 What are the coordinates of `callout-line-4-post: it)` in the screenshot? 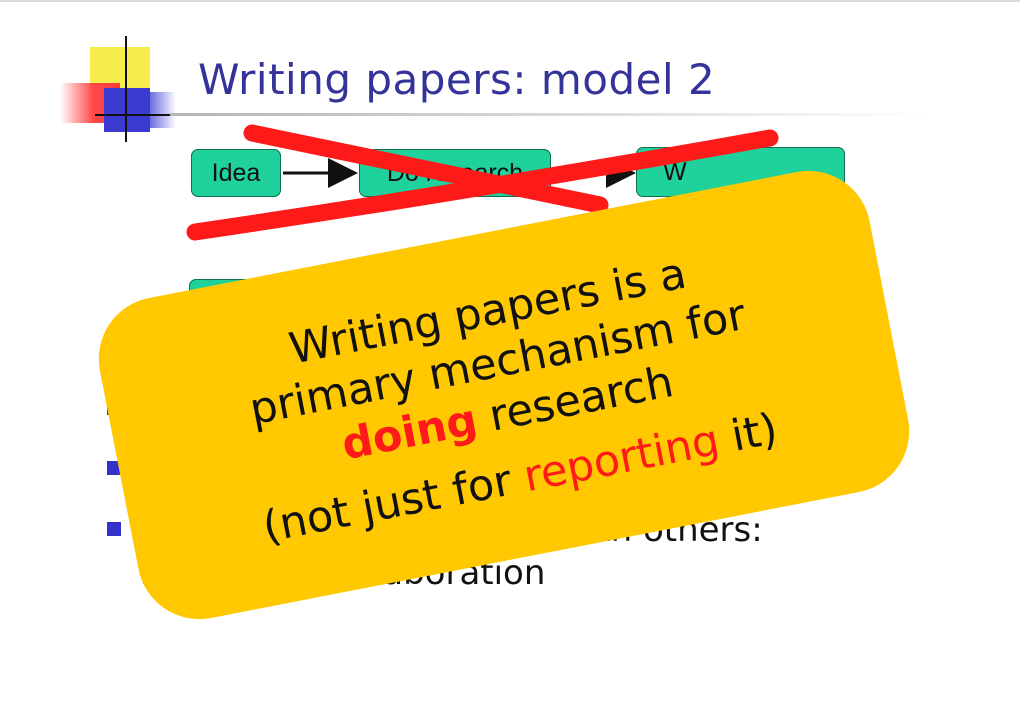 It's located at (747, 434).